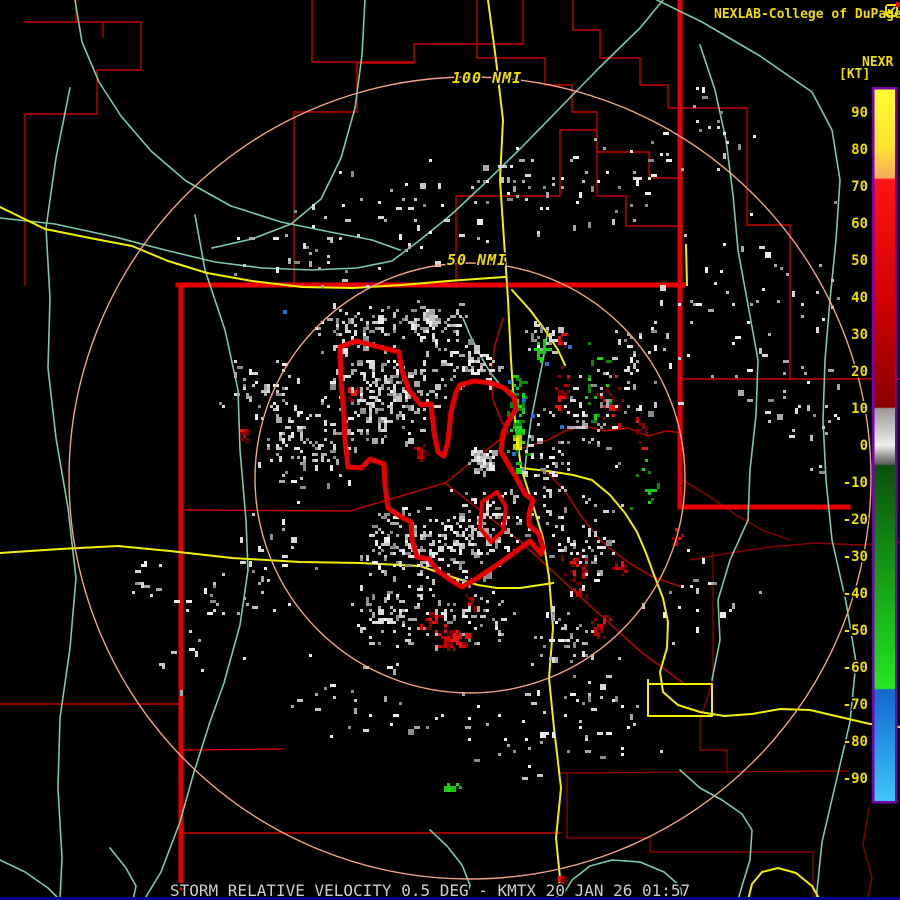 Image resolution: width=900 pixels, height=900 pixels. I want to click on colorbar-tick-label: 70, so click(859, 187).